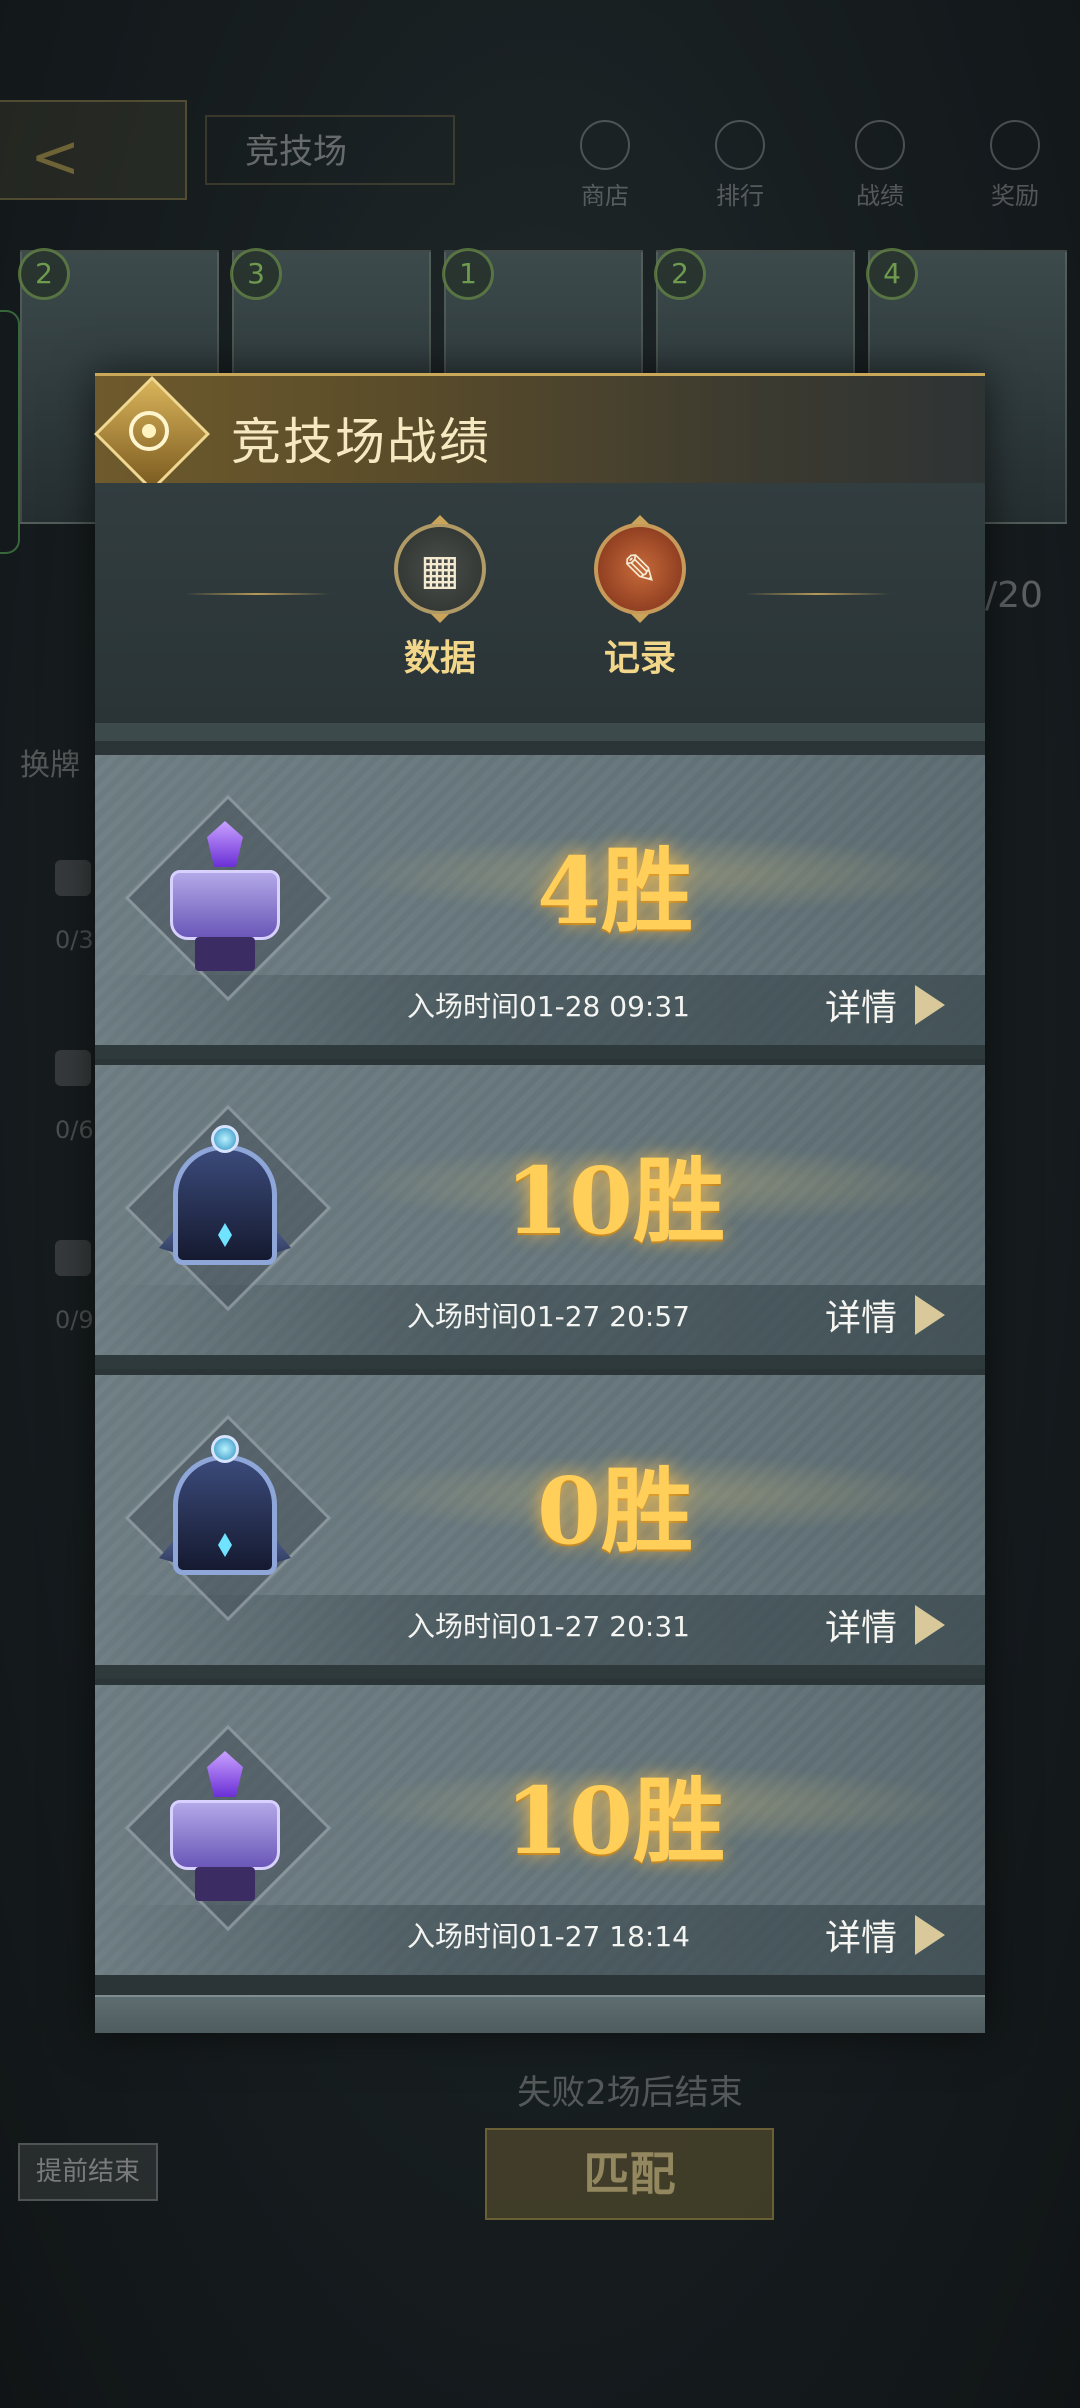  I want to click on match-button: 匹配, so click(629, 2174).